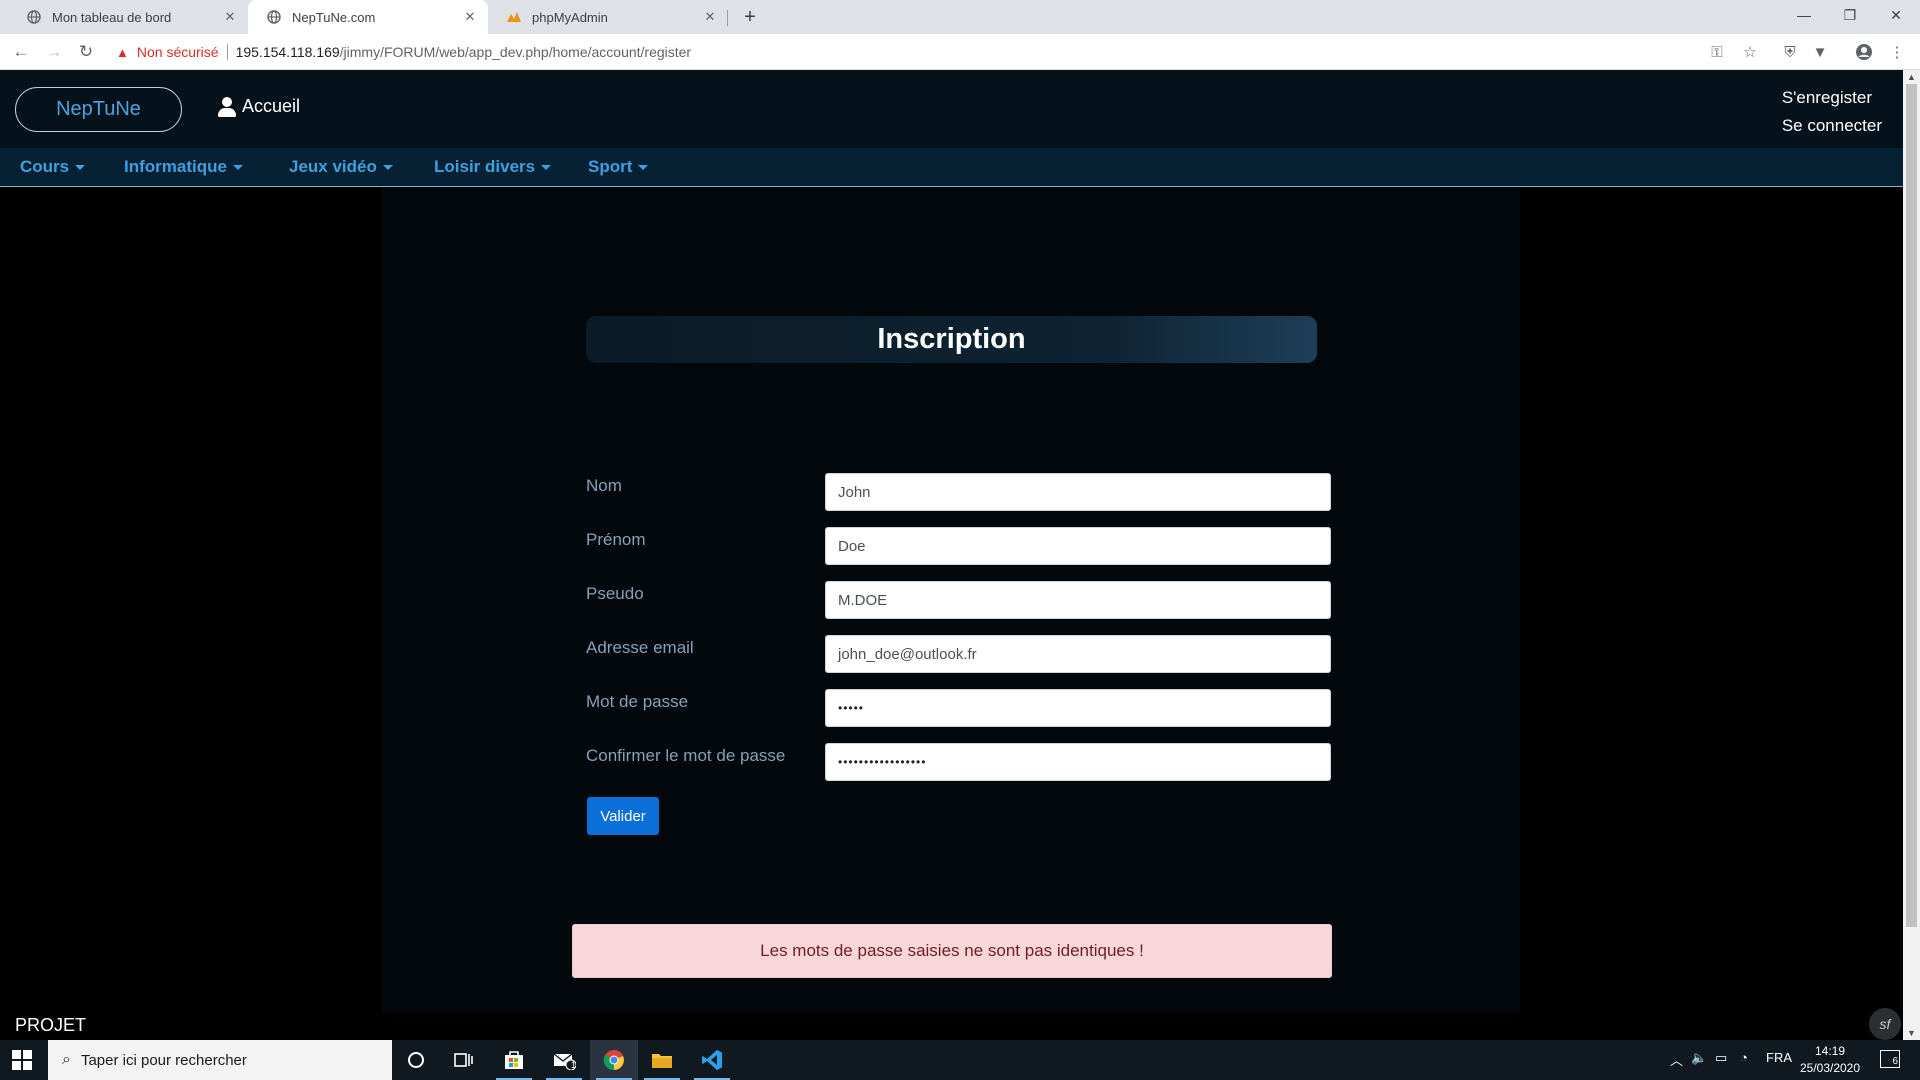 This screenshot has width=1920, height=1080. I want to click on forward-arrow-icon: →, so click(54, 52).